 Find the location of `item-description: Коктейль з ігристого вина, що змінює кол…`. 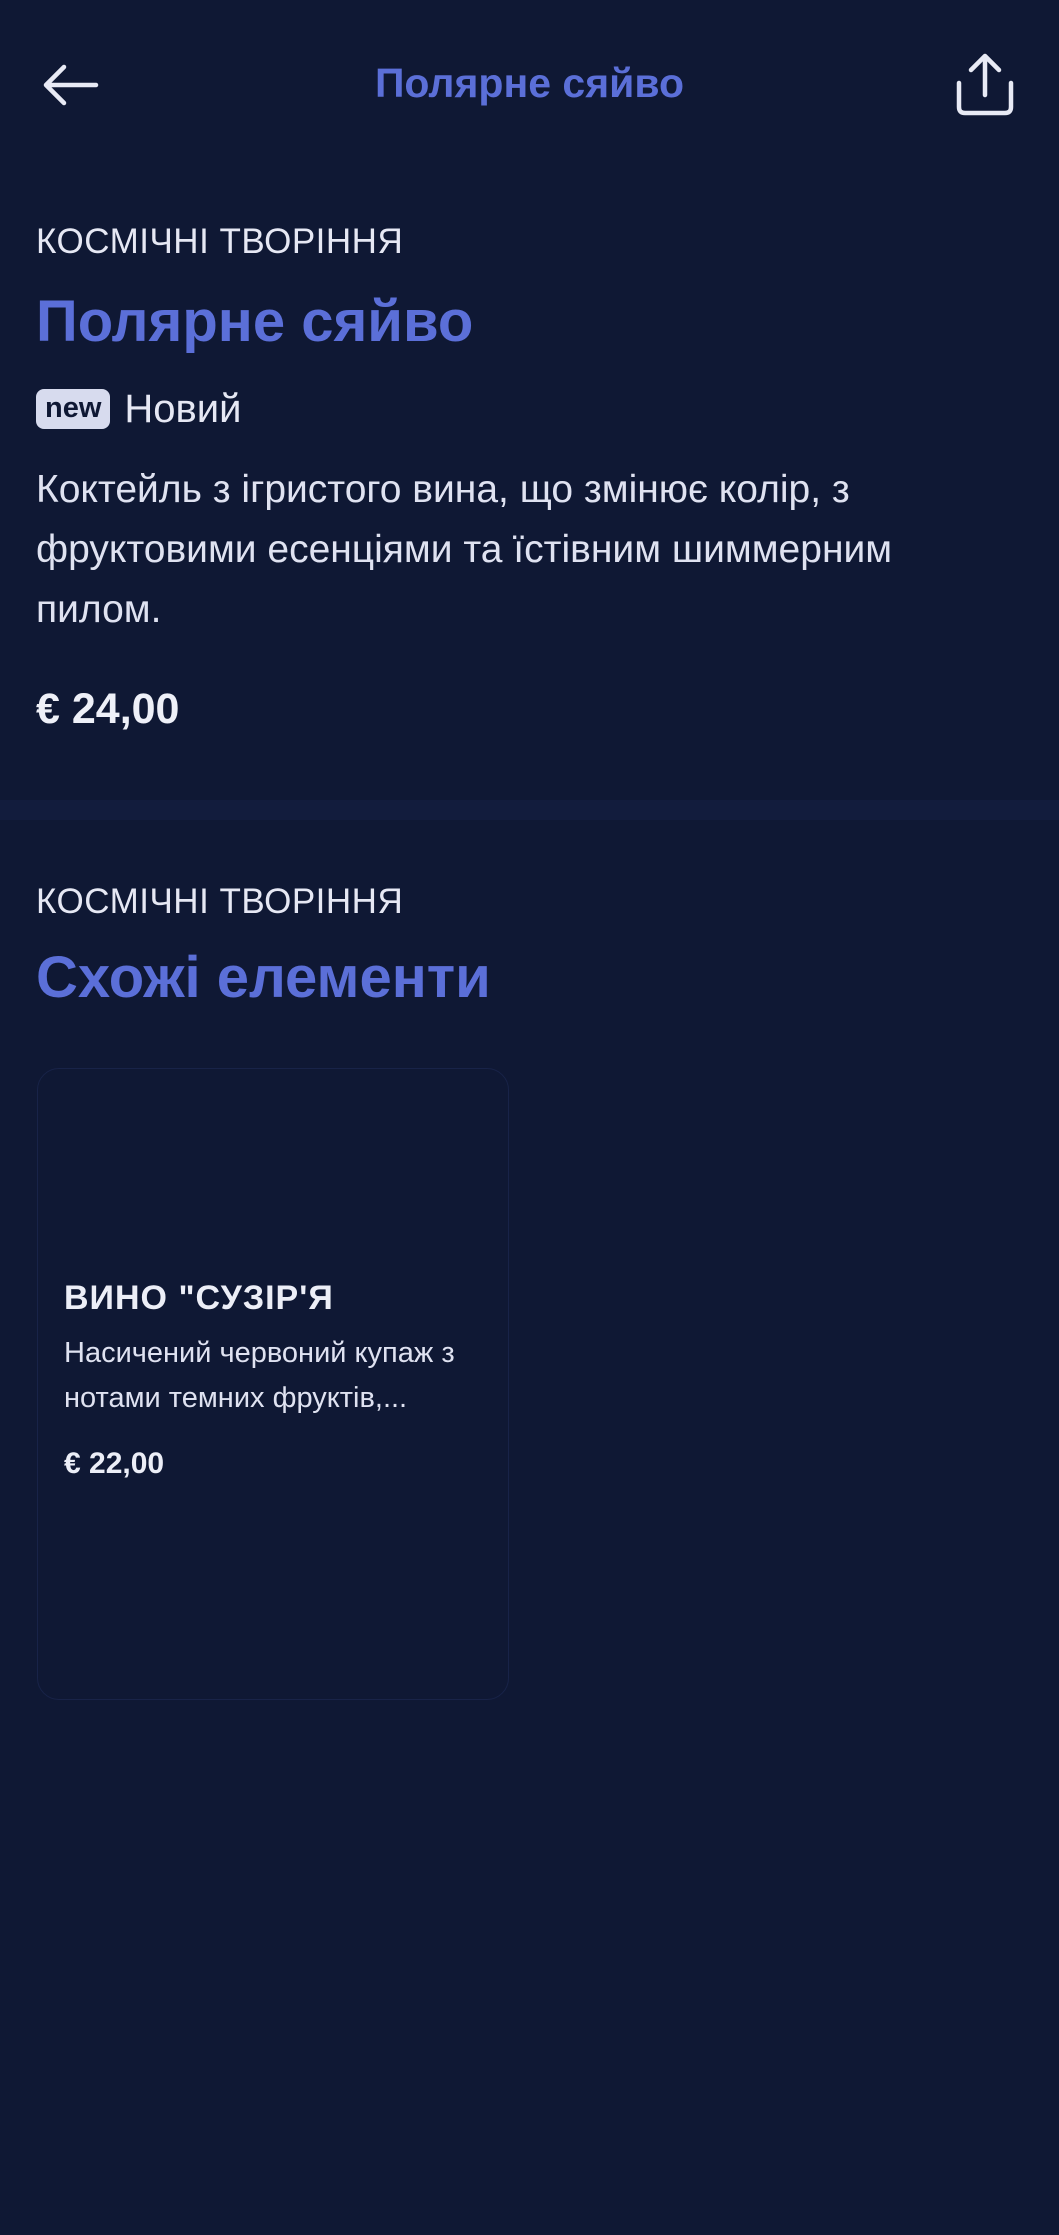

item-description: Коктейль з ігристого вина, що змінює кол… is located at coordinates (464, 549).